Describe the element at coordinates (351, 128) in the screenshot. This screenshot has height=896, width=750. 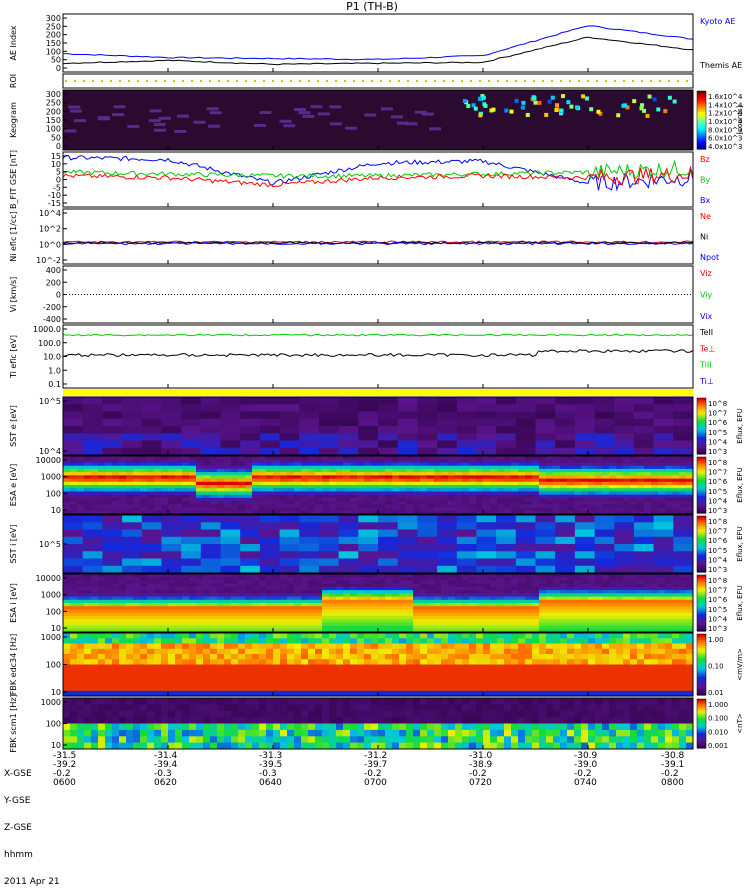
I see `keogram-cell` at that location.